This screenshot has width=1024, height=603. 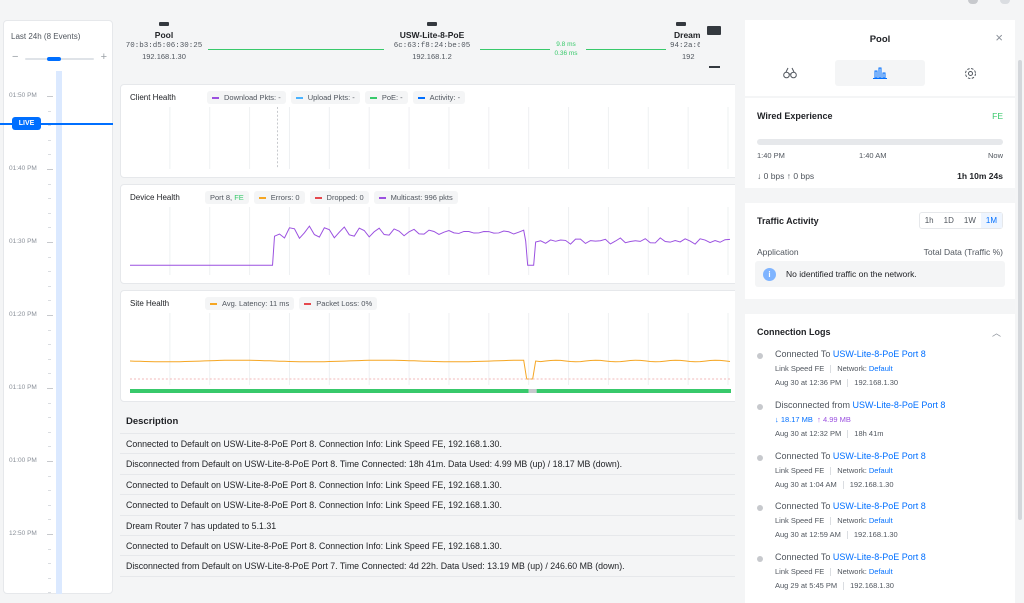 I want to click on timeline-major-tick, so click(x=50, y=388).